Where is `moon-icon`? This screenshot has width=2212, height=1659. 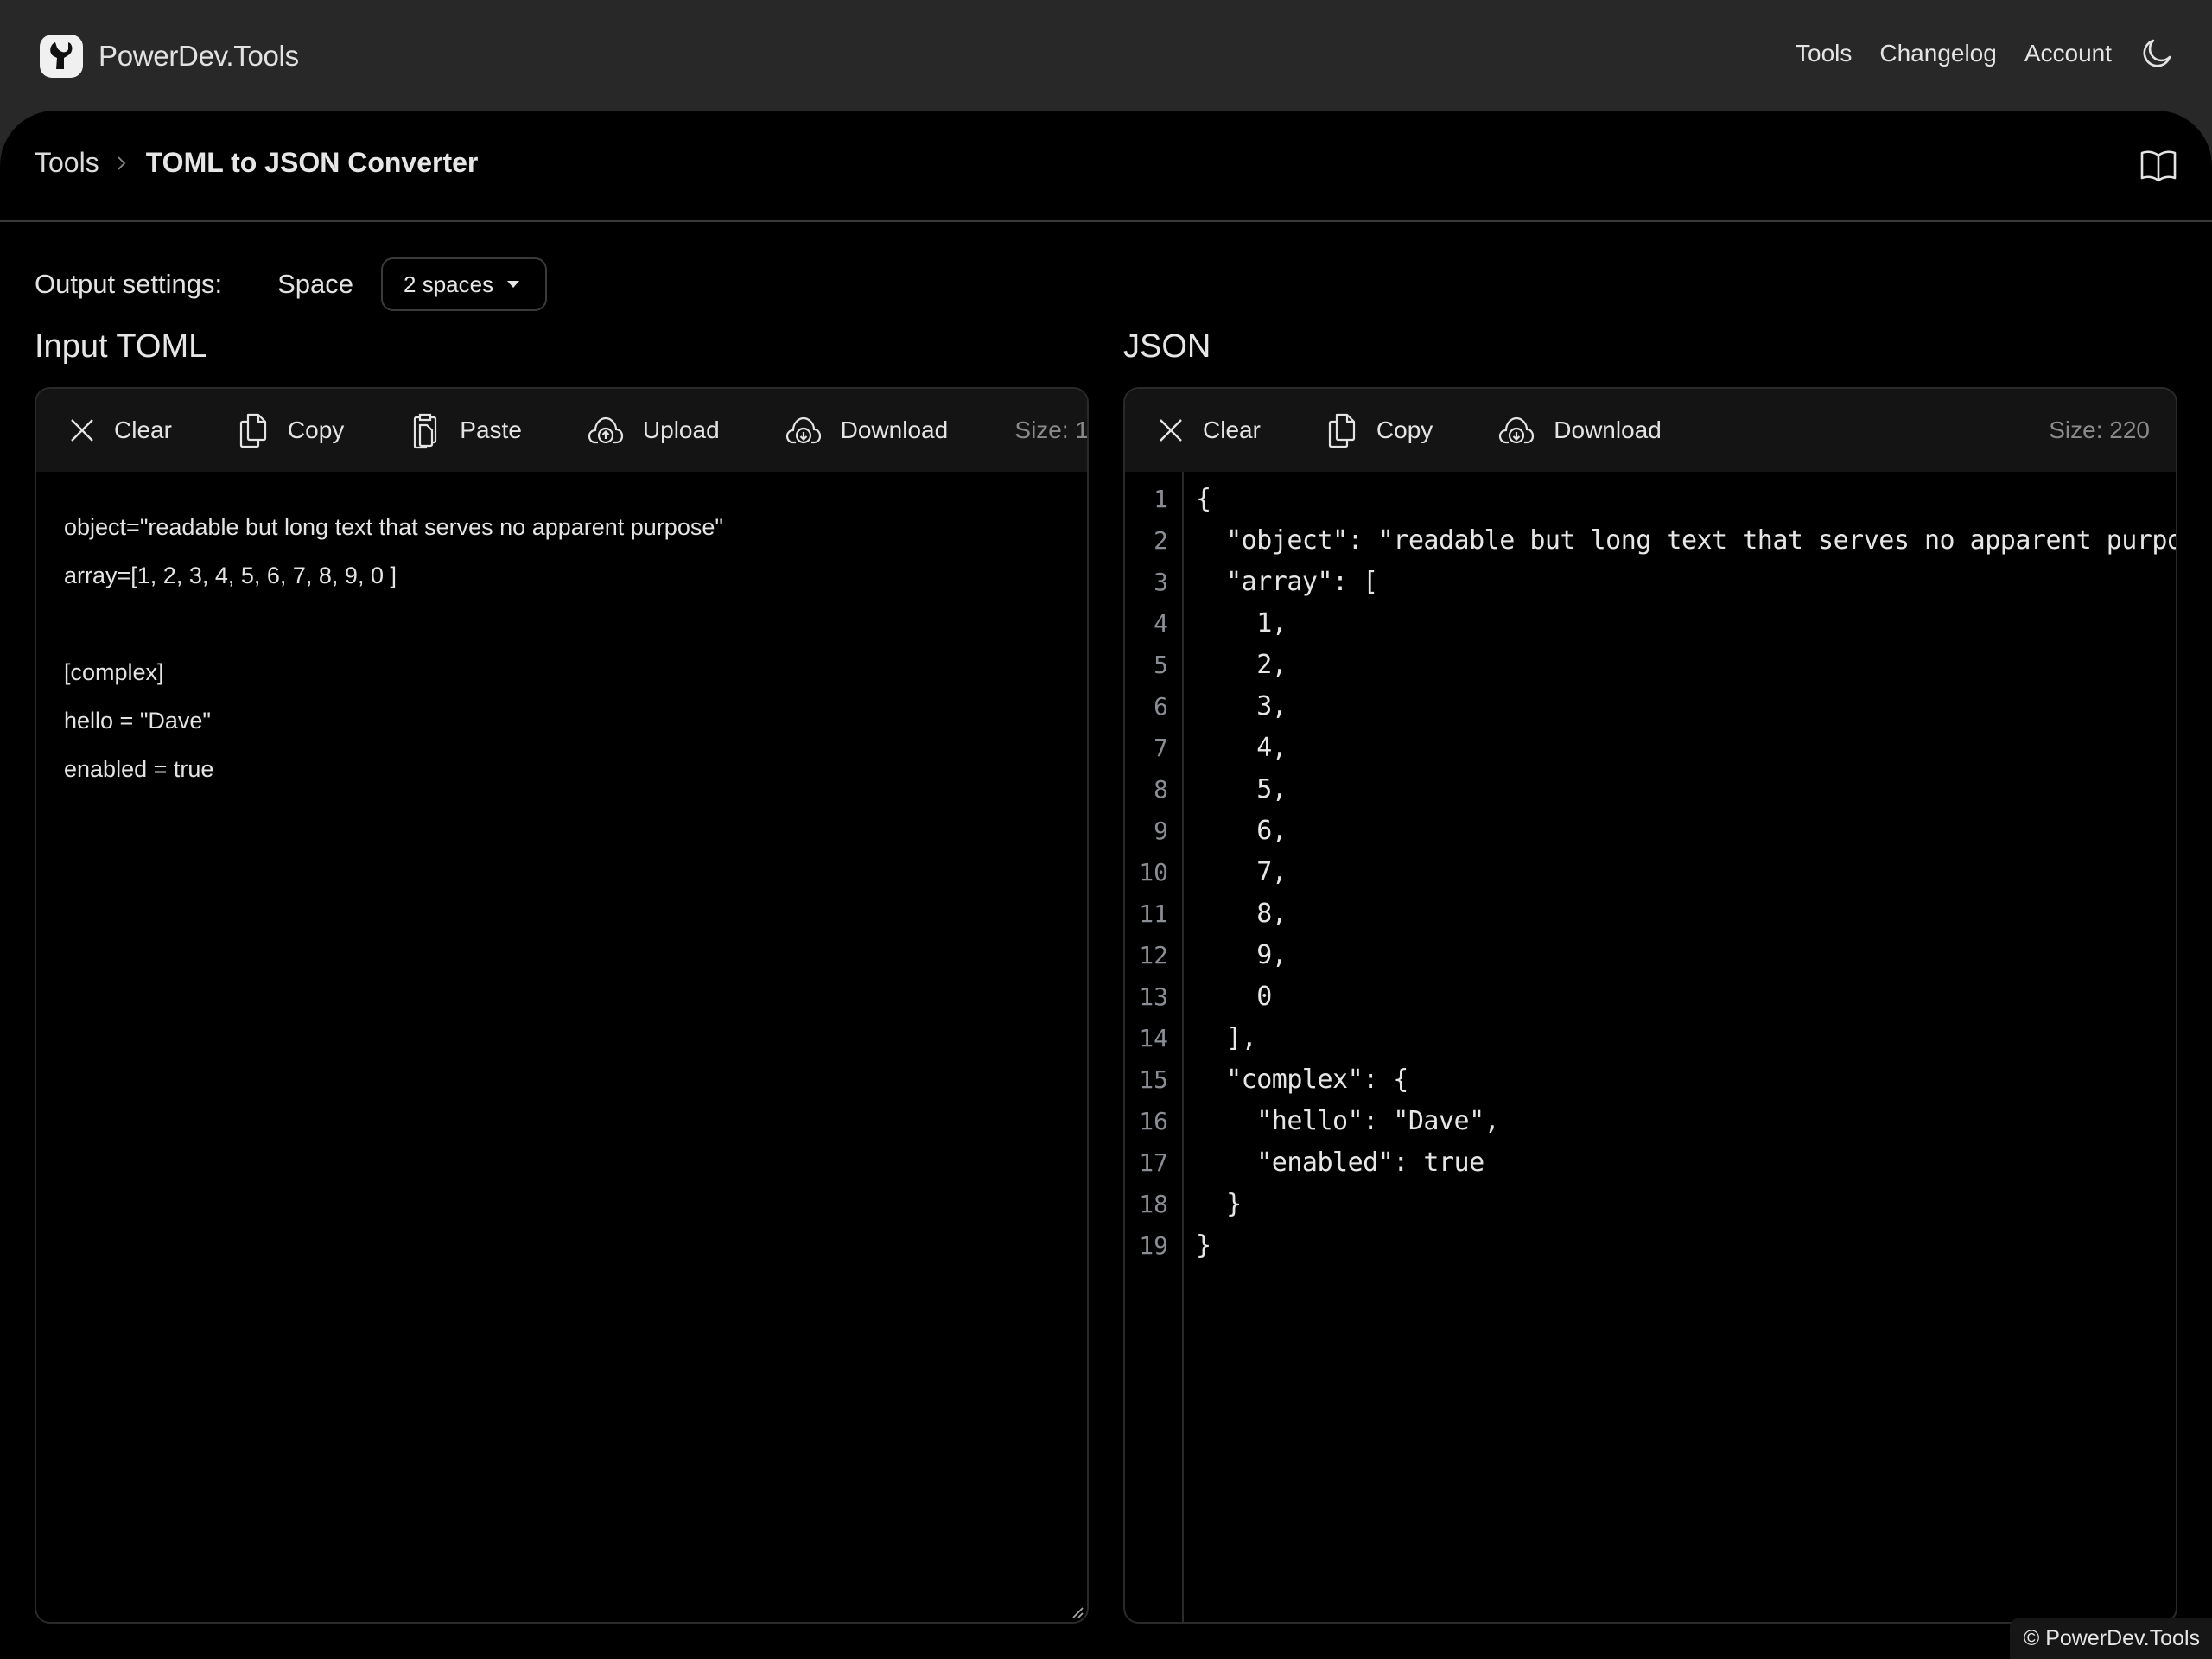 moon-icon is located at coordinates (2157, 53).